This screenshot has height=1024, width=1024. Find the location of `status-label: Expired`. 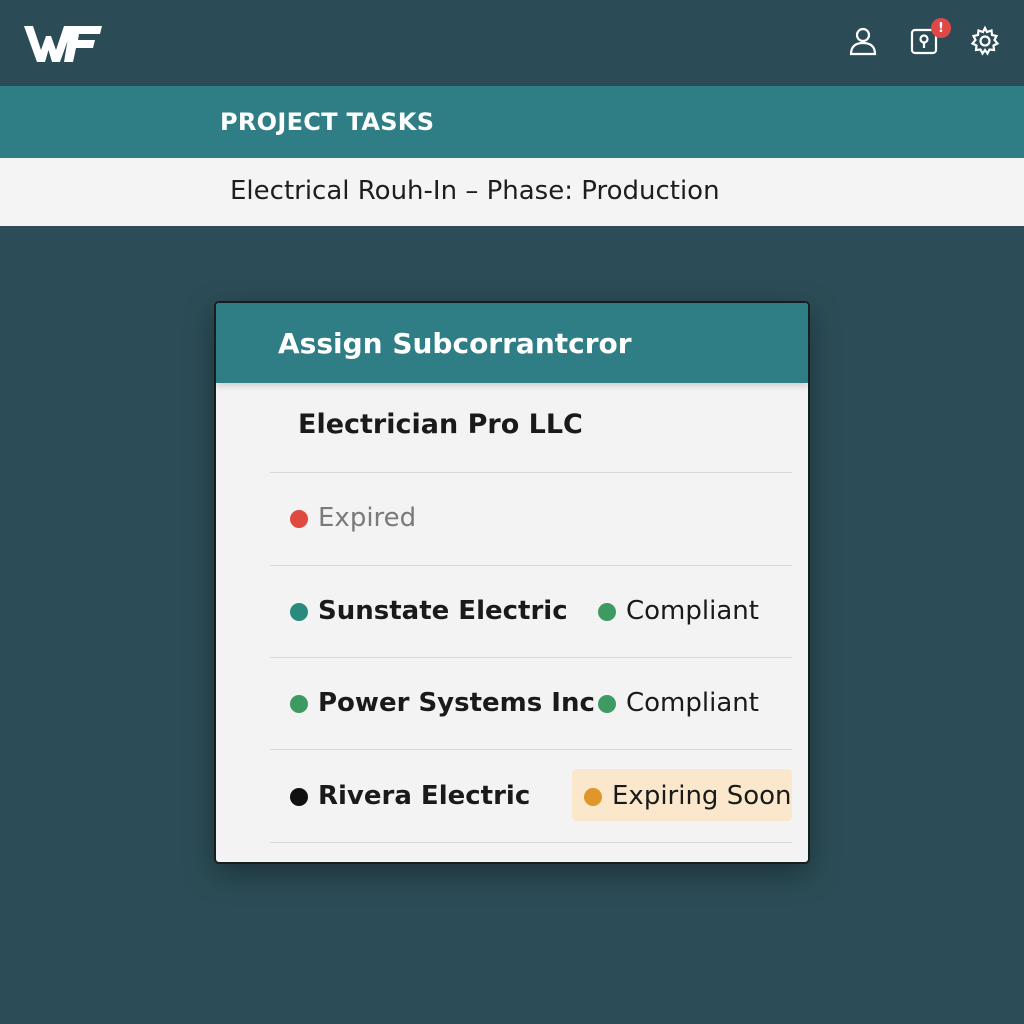

status-label: Expired is located at coordinates (367, 518).